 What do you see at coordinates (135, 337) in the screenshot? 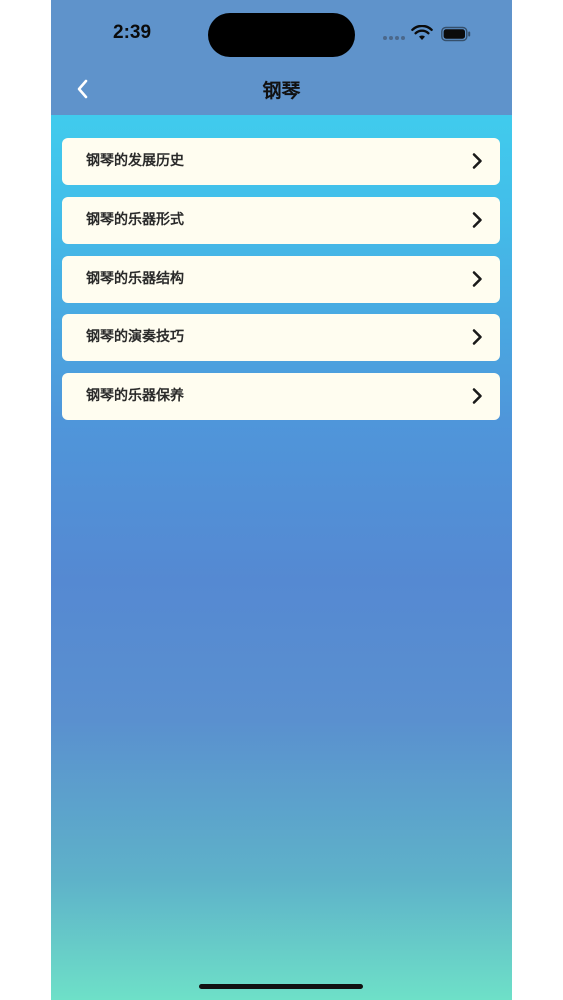
I see `list-item-label: 钢琴的演奏技巧` at bounding box center [135, 337].